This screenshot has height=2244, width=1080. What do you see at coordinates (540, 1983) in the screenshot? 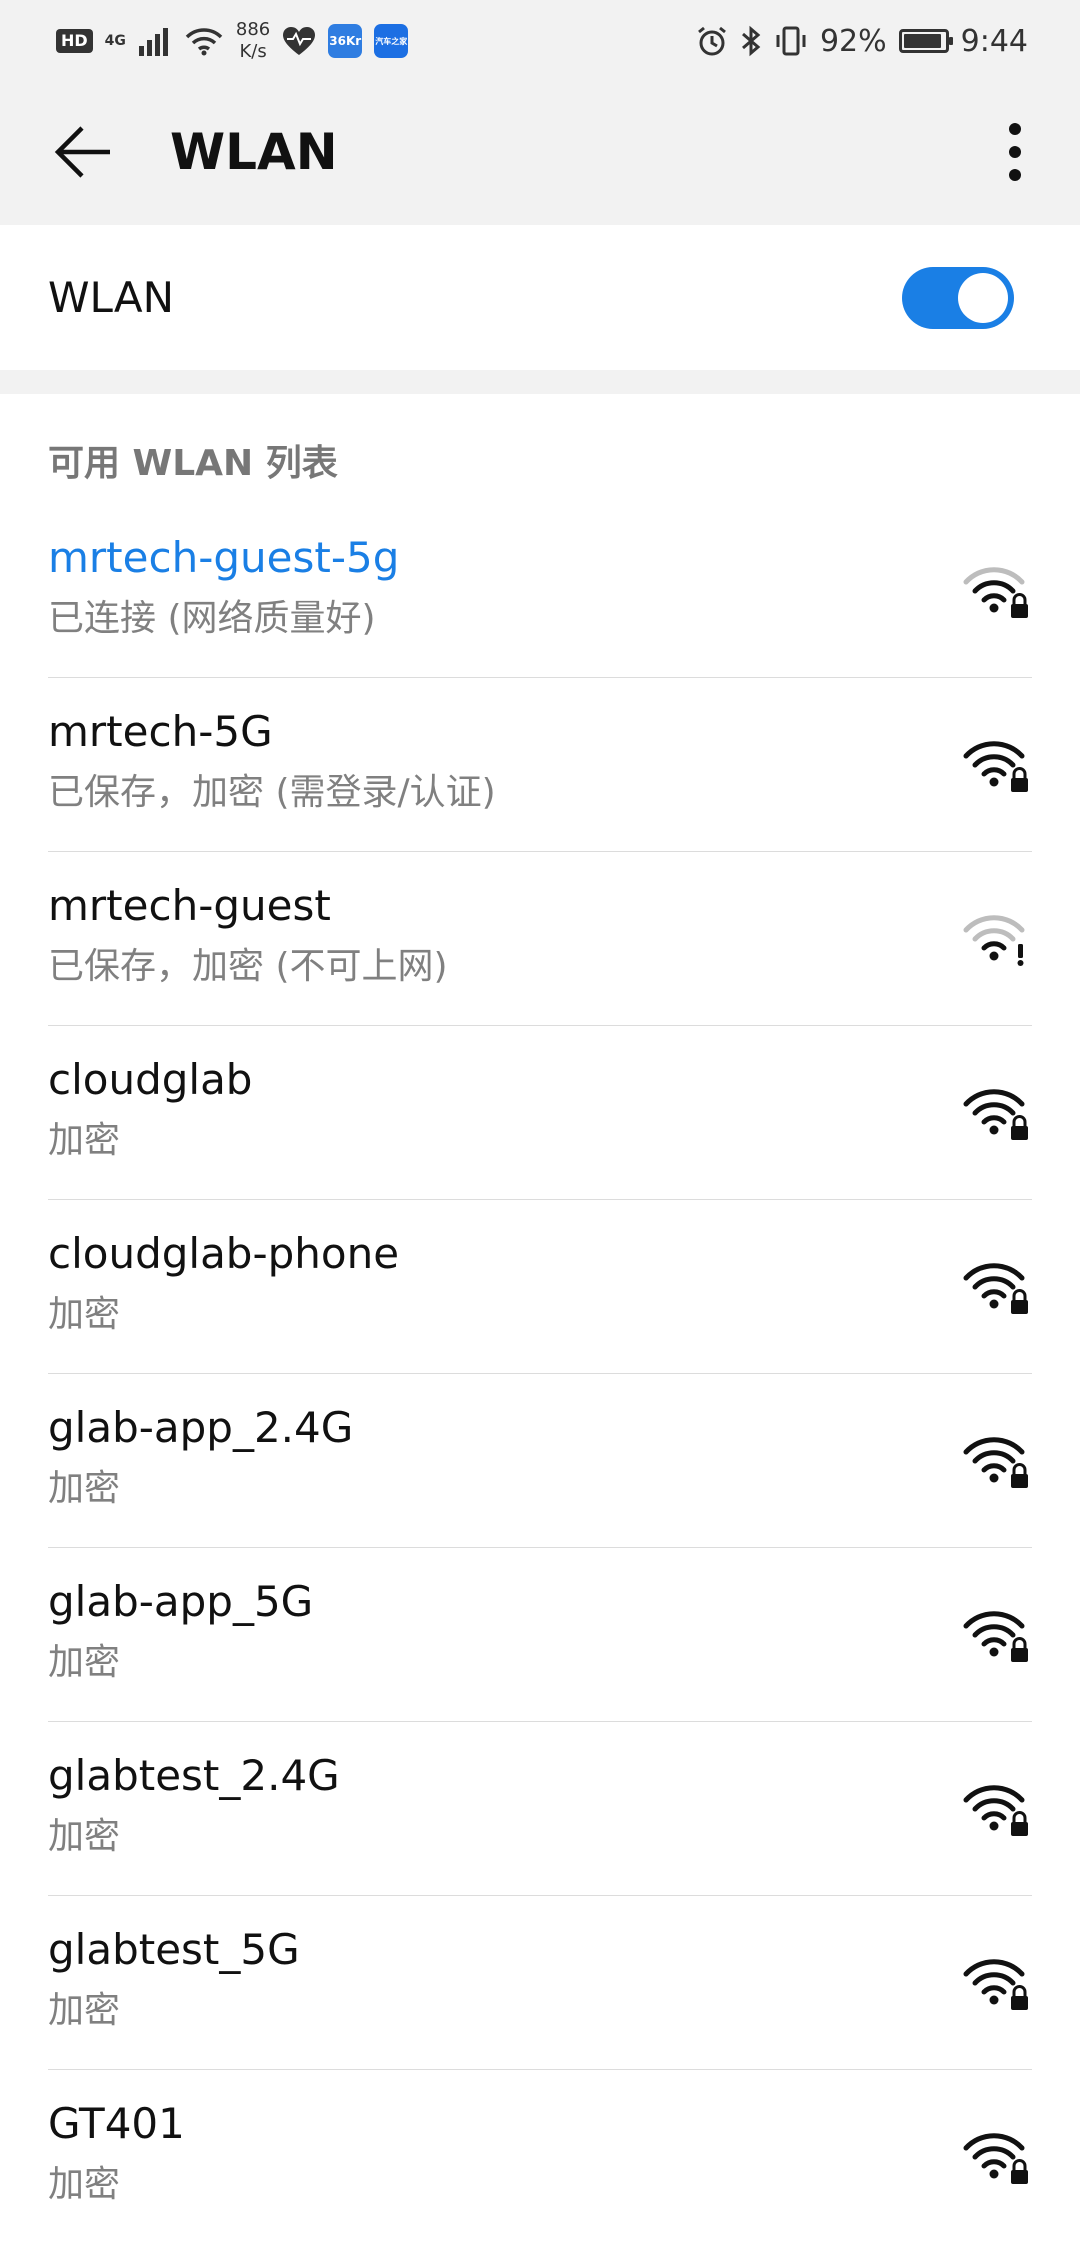
I see `network-item: glabtest_5G 加密` at bounding box center [540, 1983].